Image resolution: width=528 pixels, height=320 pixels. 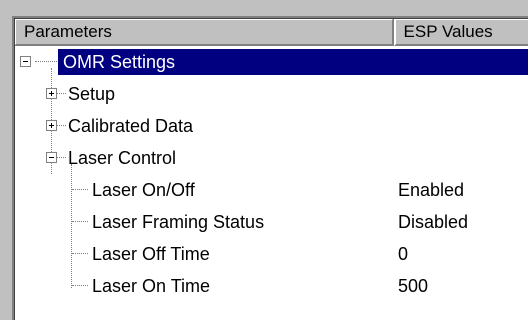 What do you see at coordinates (271, 254) in the screenshot?
I see `param-row-laser-off-time: Laser Off Time 0` at bounding box center [271, 254].